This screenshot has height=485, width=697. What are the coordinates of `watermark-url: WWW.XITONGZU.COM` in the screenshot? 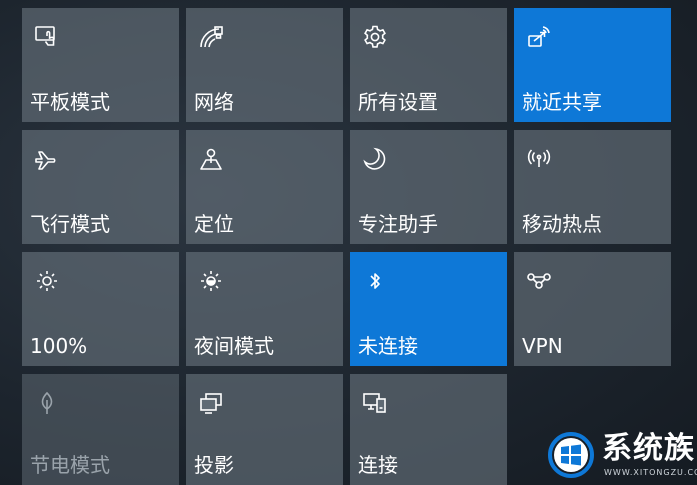 It's located at (650, 472).